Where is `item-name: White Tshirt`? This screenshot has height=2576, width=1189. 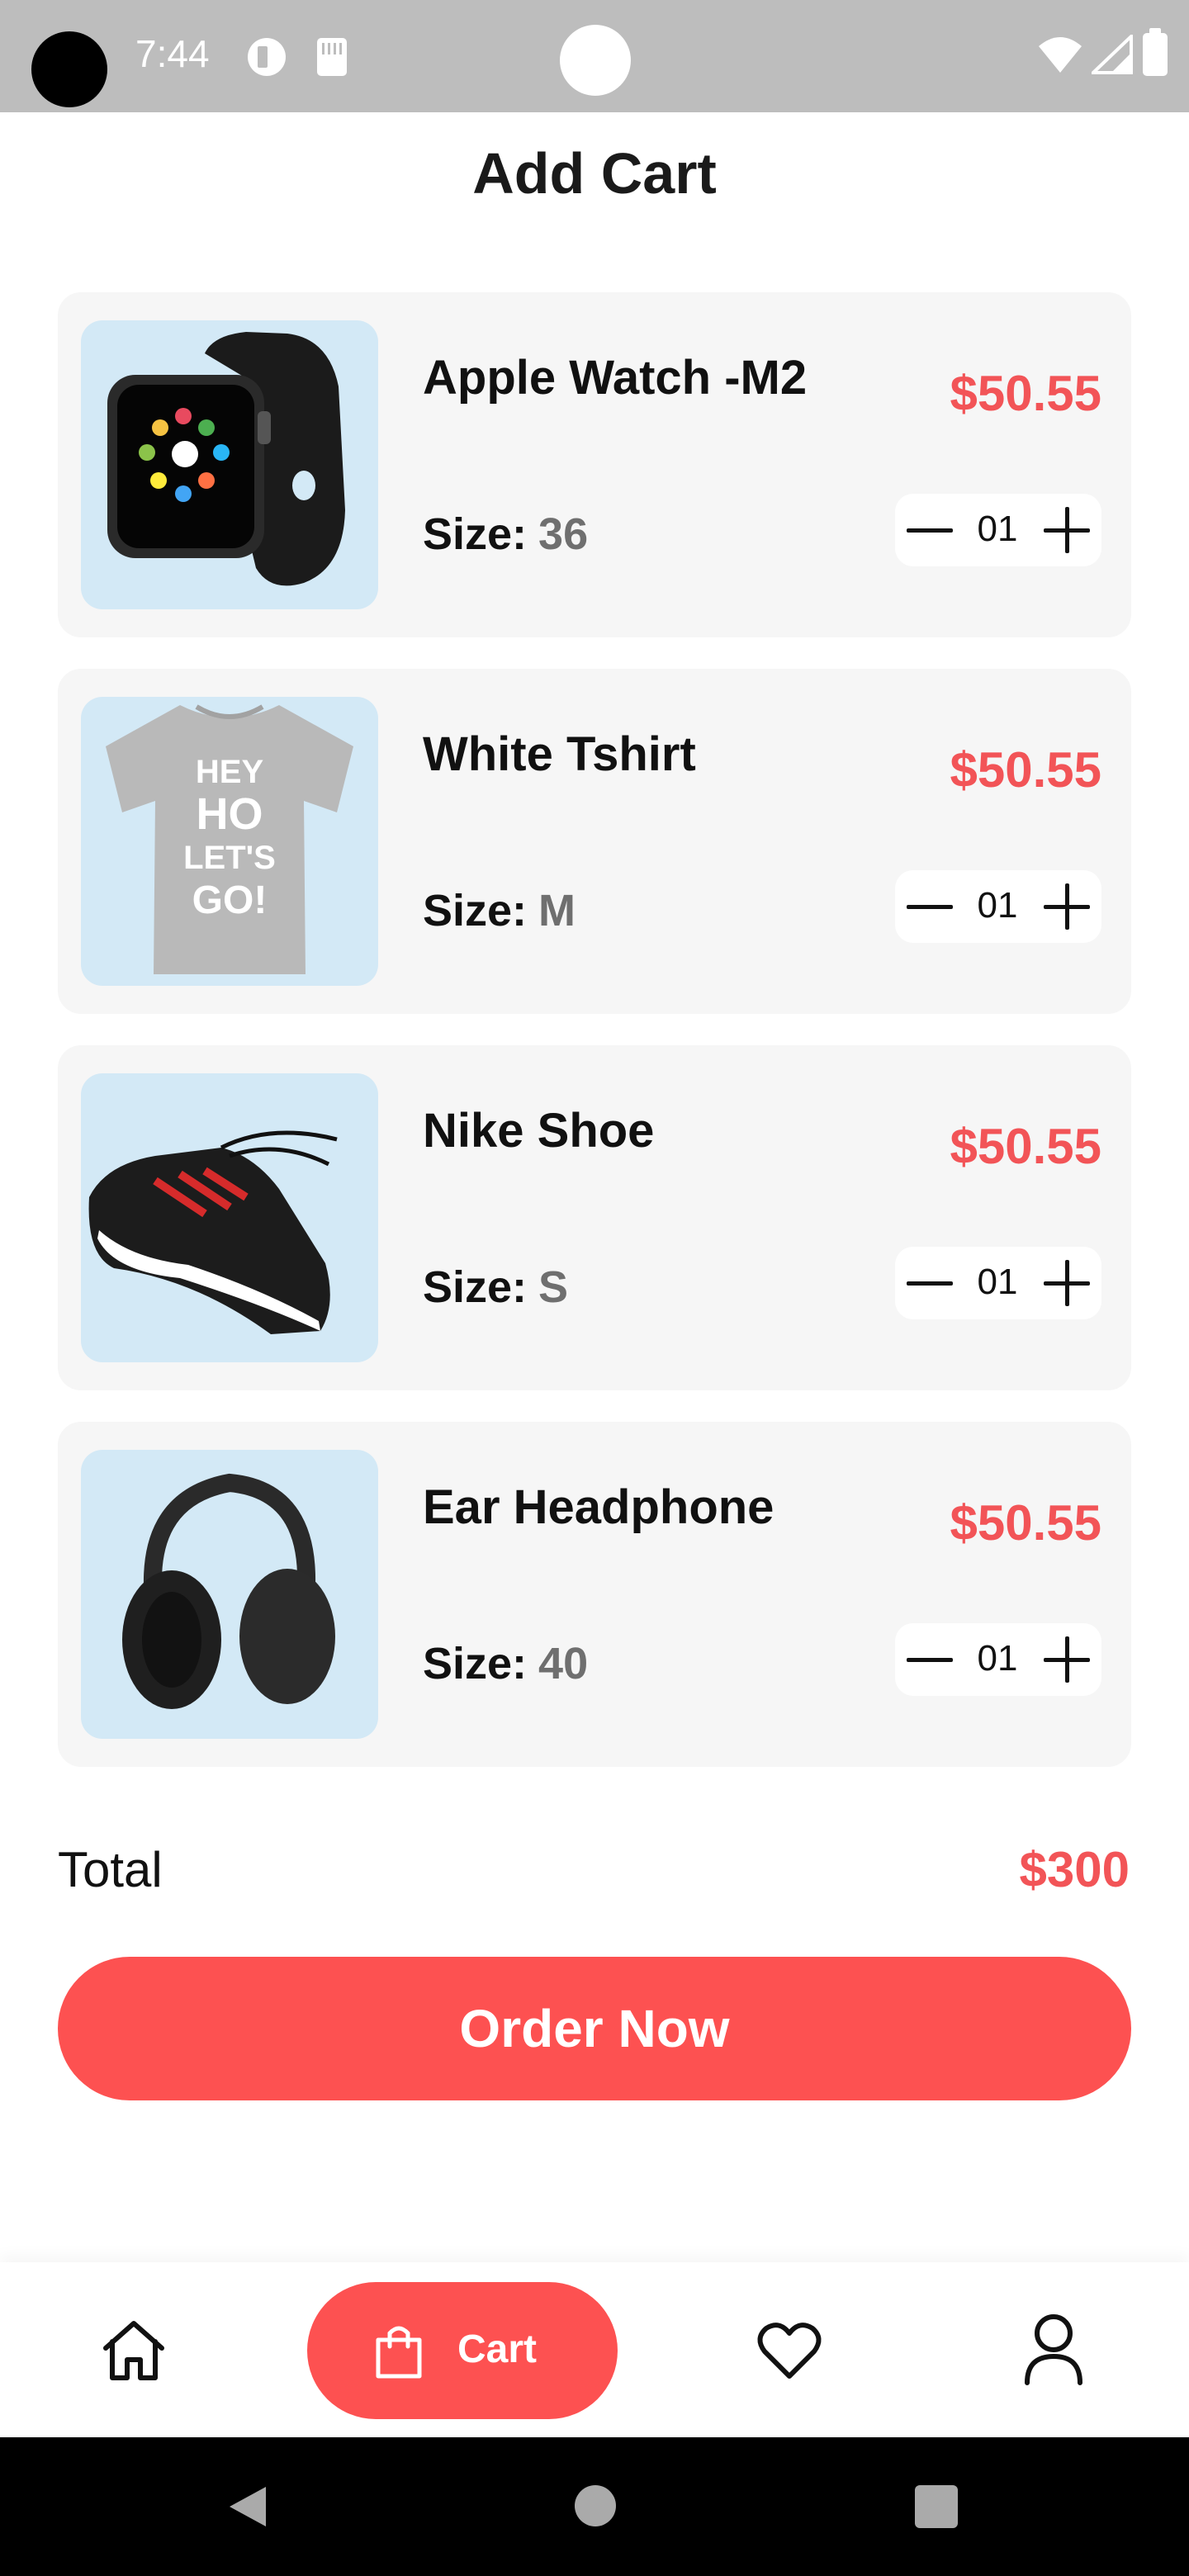 item-name: White Tshirt is located at coordinates (559, 754).